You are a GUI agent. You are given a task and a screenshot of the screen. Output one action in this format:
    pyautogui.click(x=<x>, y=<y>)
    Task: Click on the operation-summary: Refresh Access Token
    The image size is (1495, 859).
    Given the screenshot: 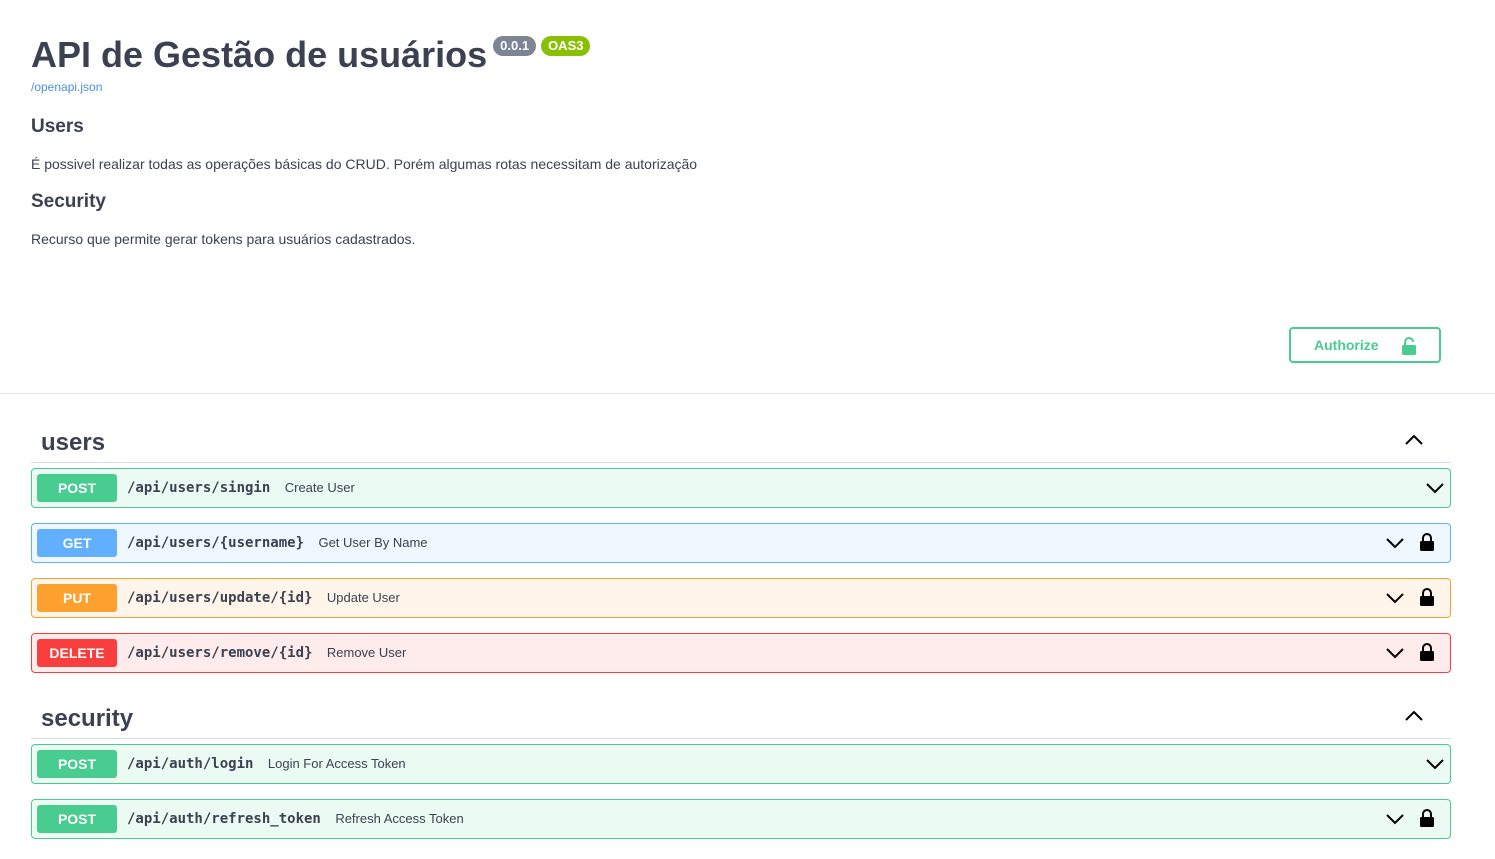 What is the action you would take?
    pyautogui.click(x=399, y=818)
    